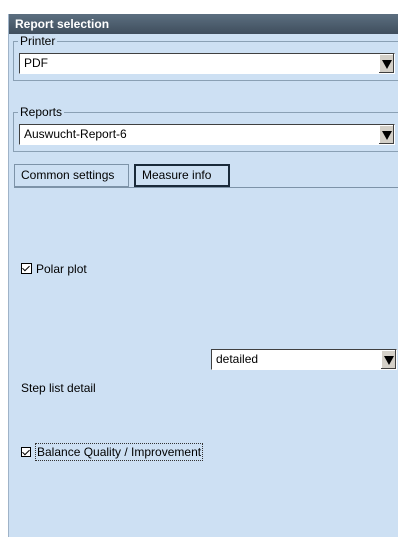  I want to click on tab-measure-info: Measure info, so click(182, 175).